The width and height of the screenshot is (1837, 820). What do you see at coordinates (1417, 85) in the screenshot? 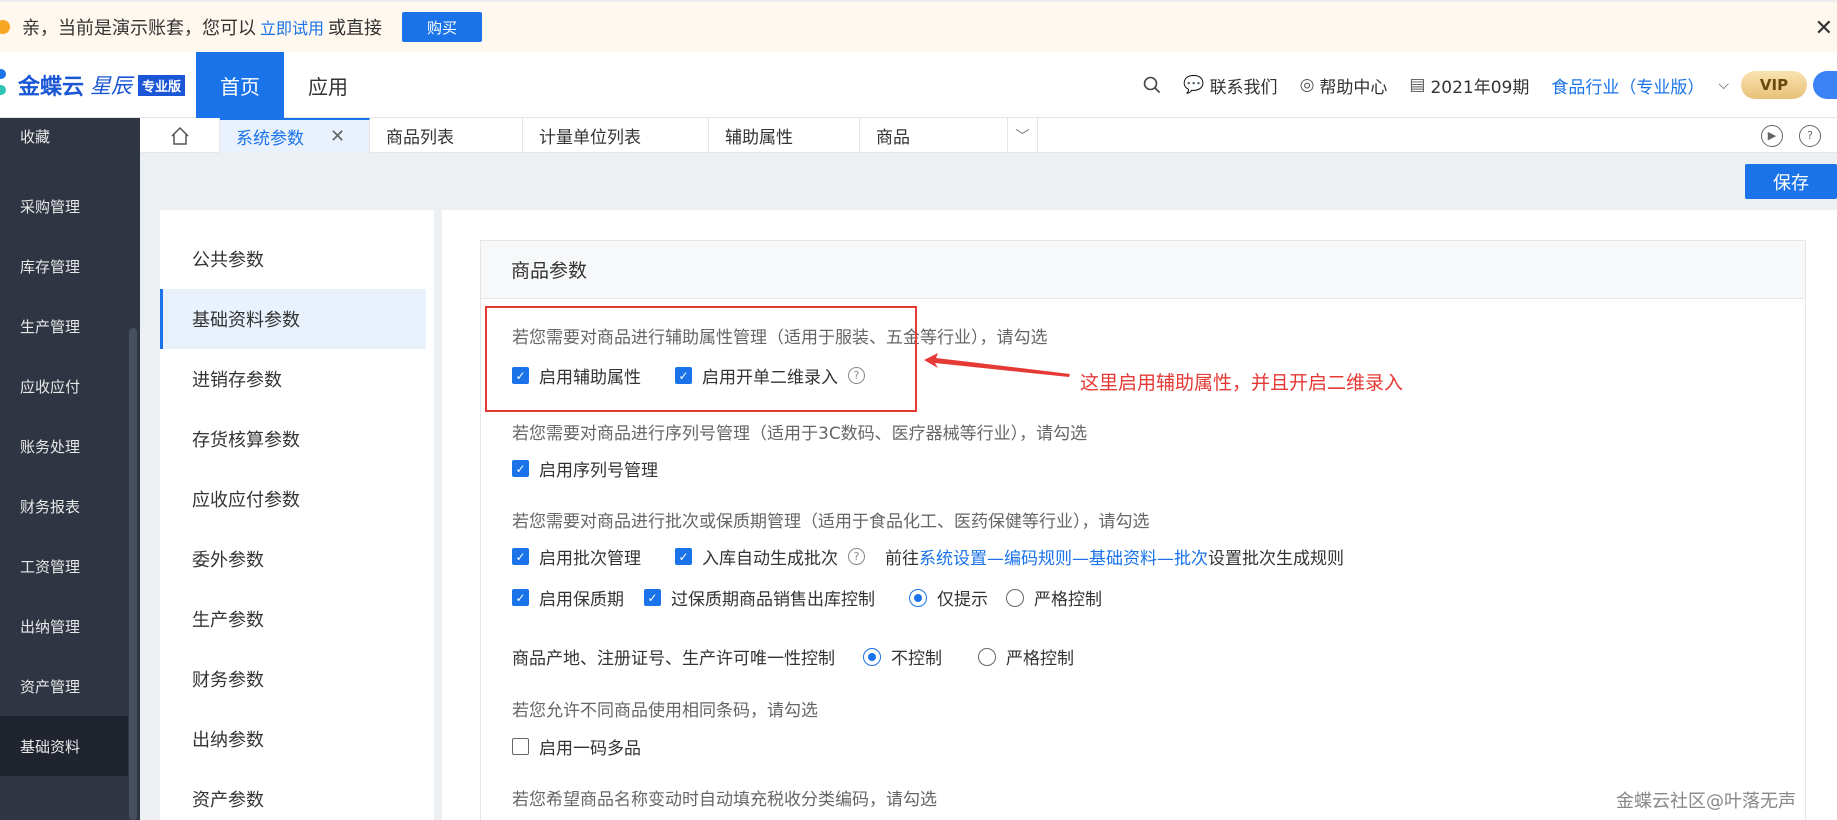
I see `calendar-icon: ▤` at bounding box center [1417, 85].